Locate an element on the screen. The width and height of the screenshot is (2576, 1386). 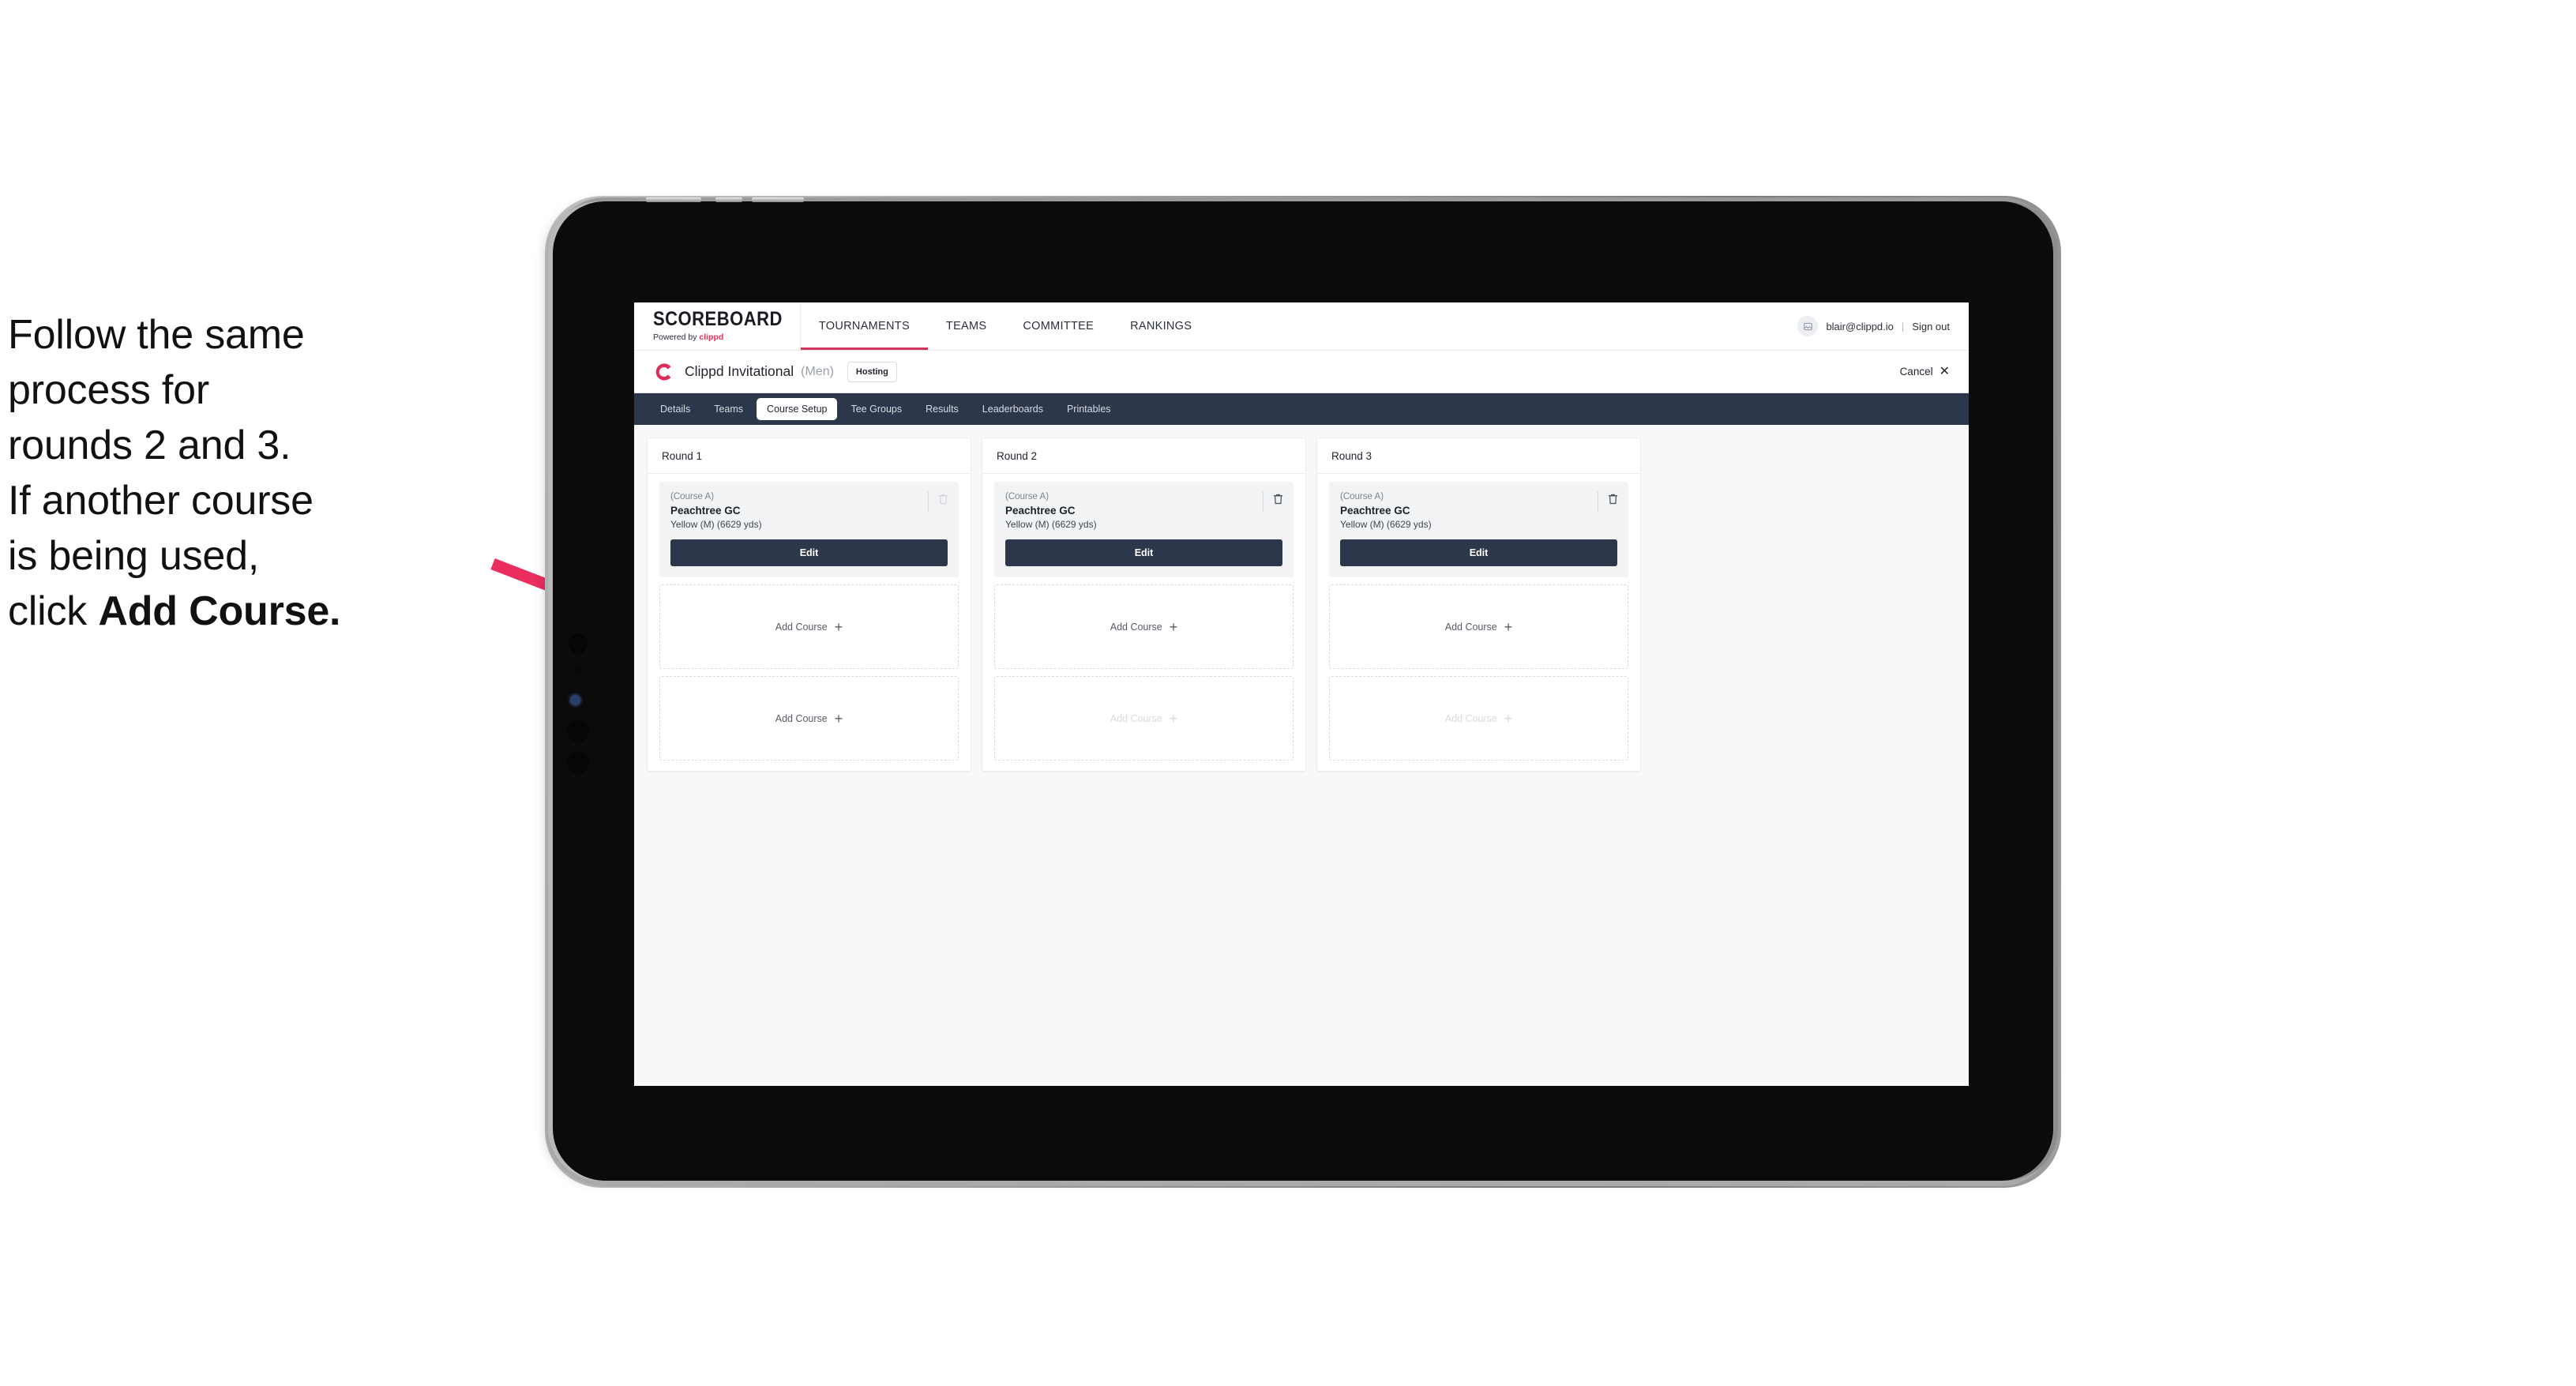
front-camera-icon is located at coordinates (578, 643).